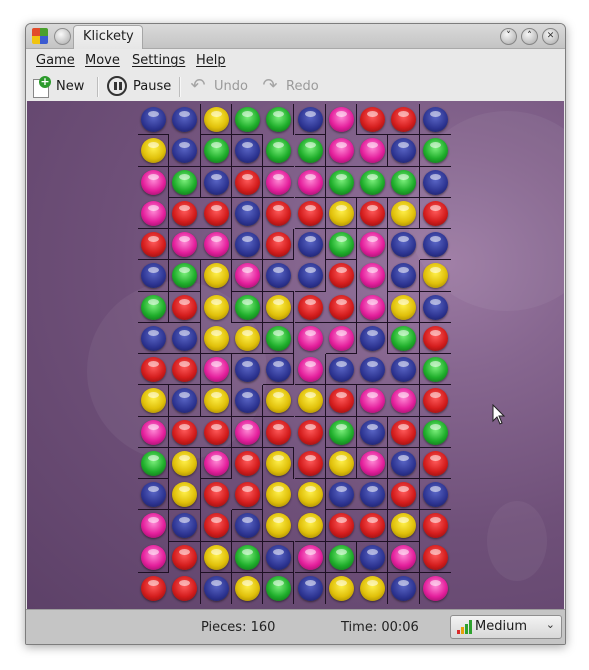 The width and height of the screenshot is (589, 670). Describe the element at coordinates (218, 86) in the screenshot. I see `undo-button: ↶ Undo` at that location.